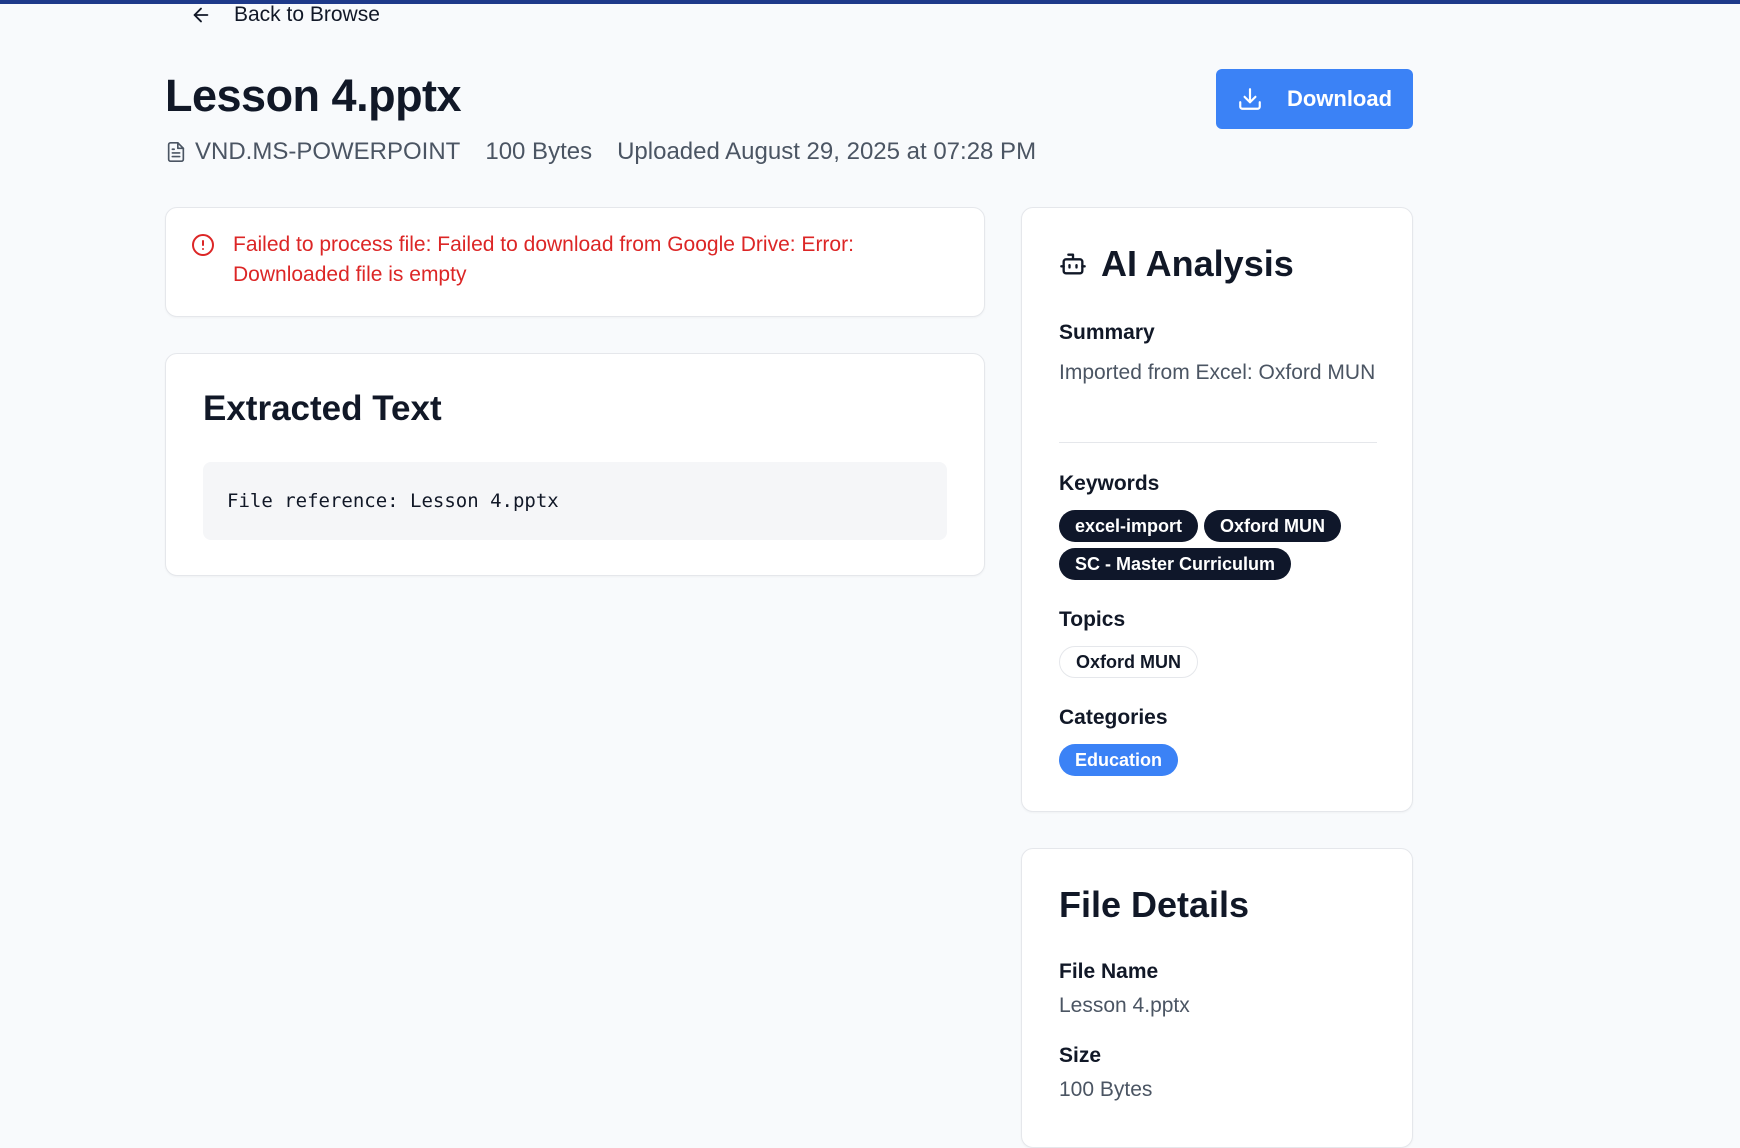 The height and width of the screenshot is (1148, 1740). Describe the element at coordinates (1224, 760) in the screenshot. I see `category-chips: Education` at that location.